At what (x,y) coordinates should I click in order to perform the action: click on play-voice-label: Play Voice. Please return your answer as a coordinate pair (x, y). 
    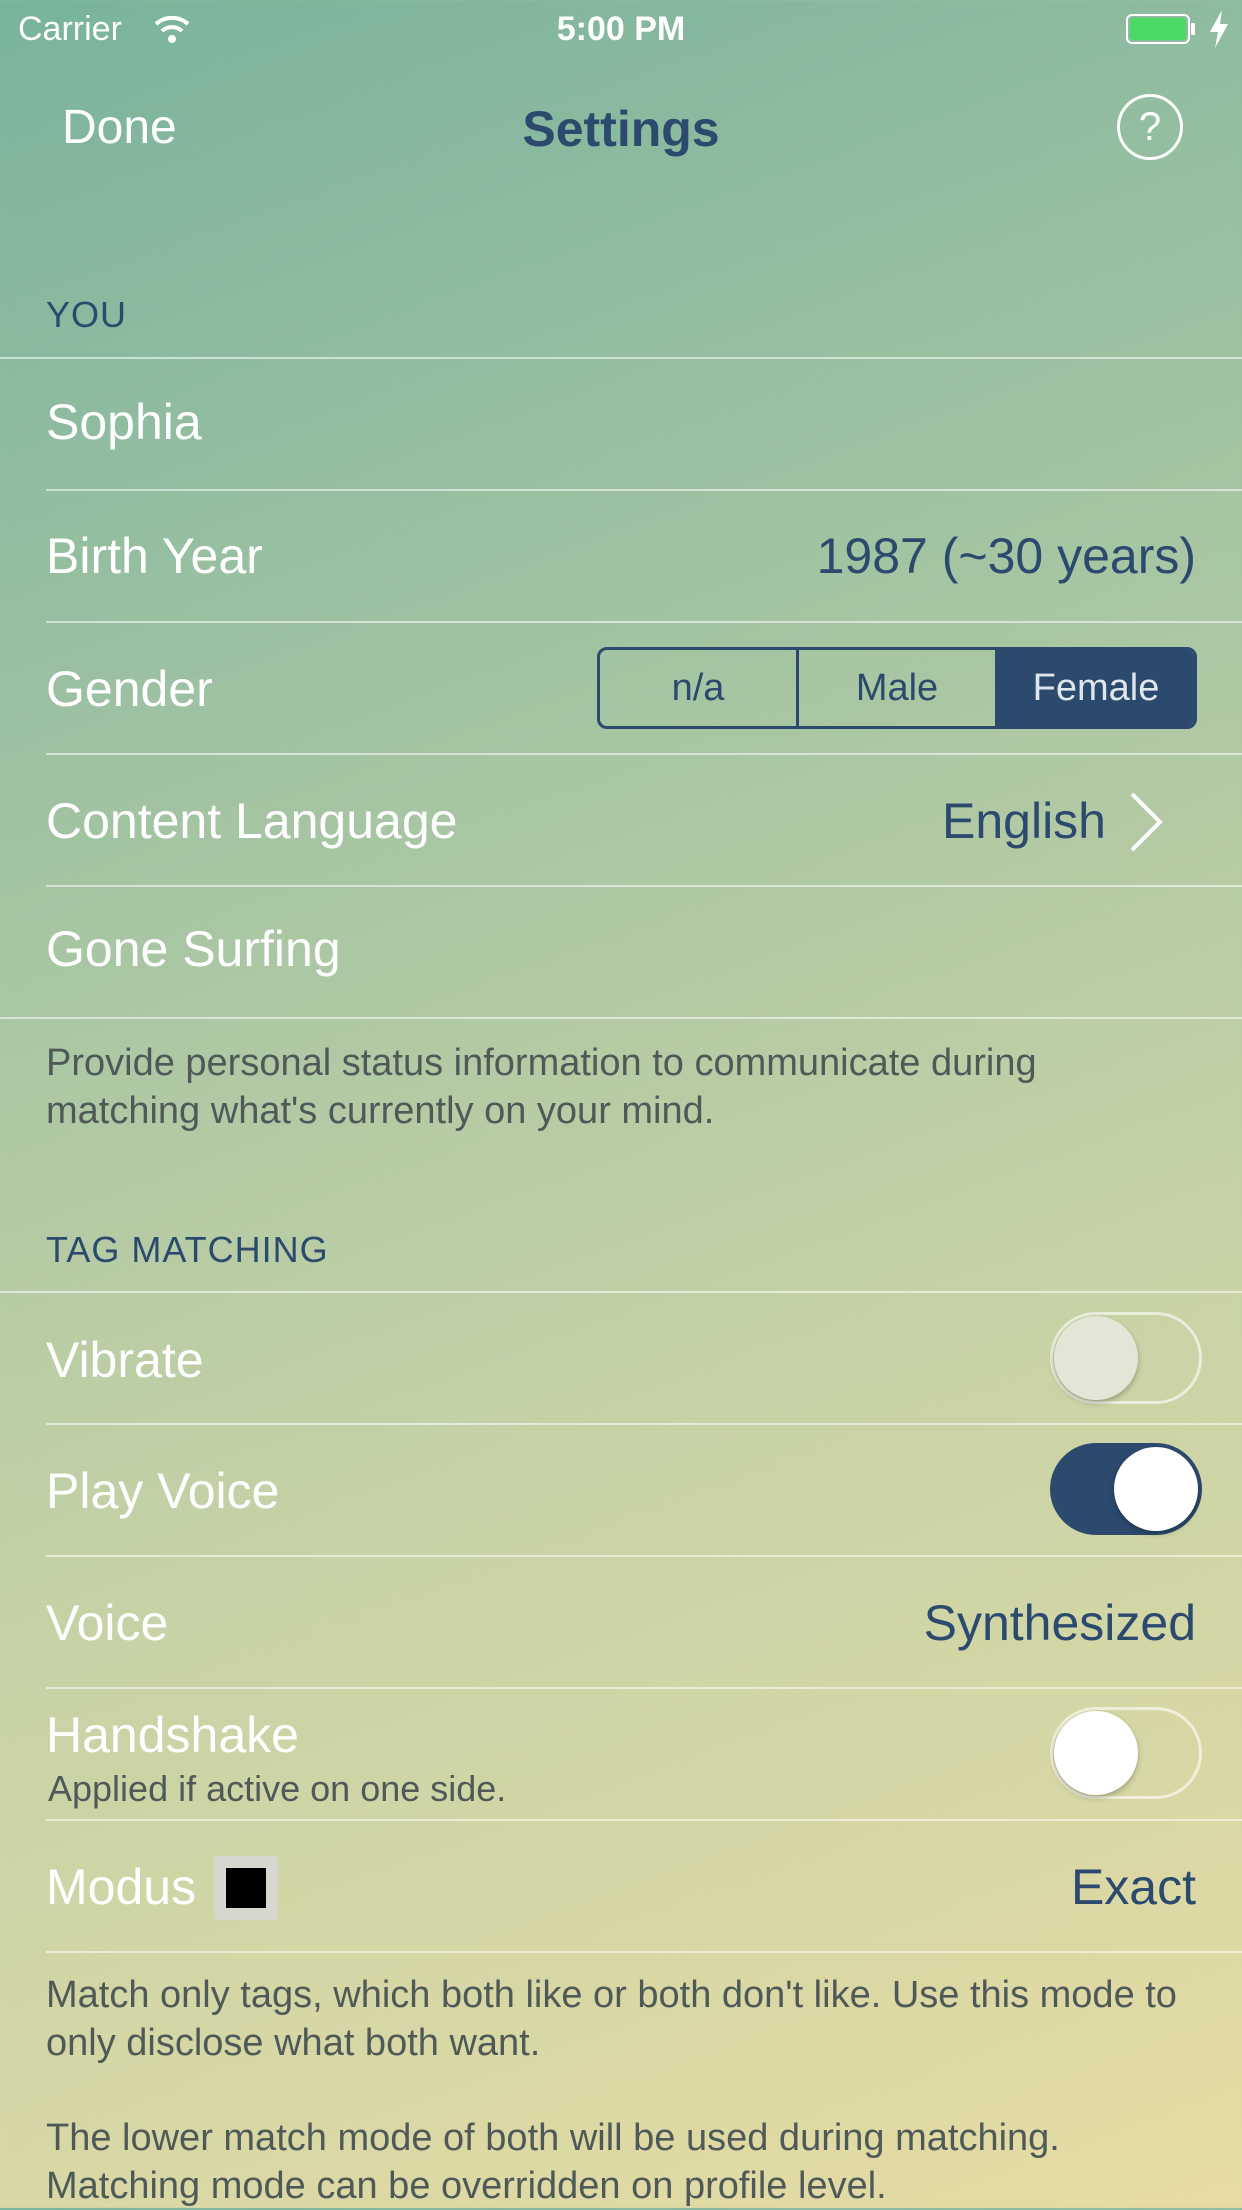
    Looking at the image, I should click on (163, 1491).